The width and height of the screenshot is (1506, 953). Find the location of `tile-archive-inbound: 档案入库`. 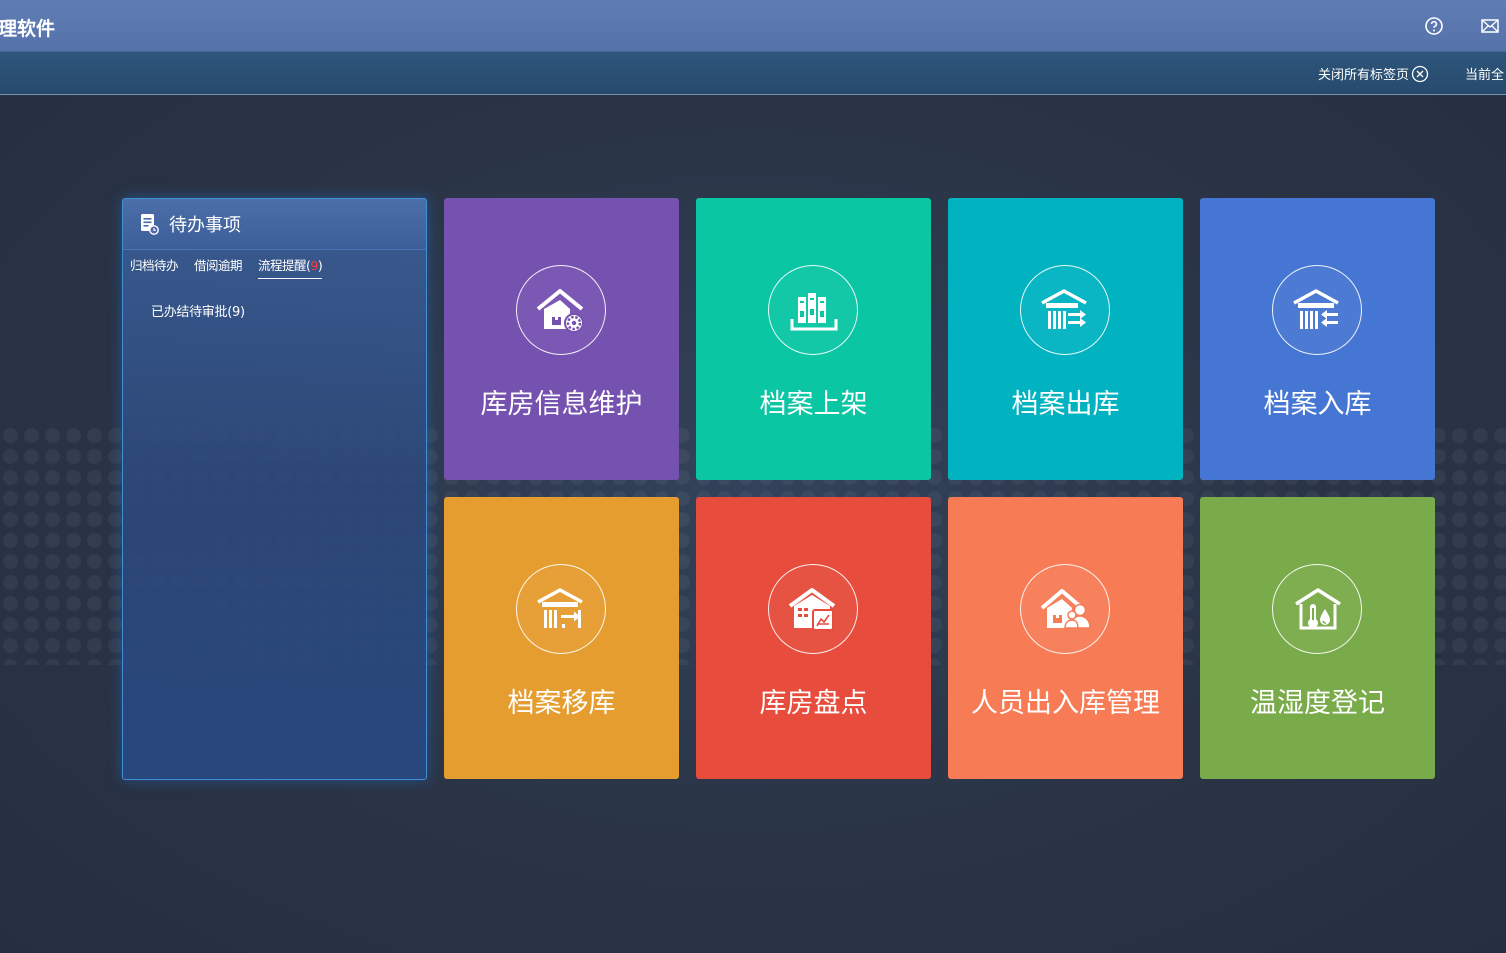

tile-archive-inbound: 档案入库 is located at coordinates (1317, 339).